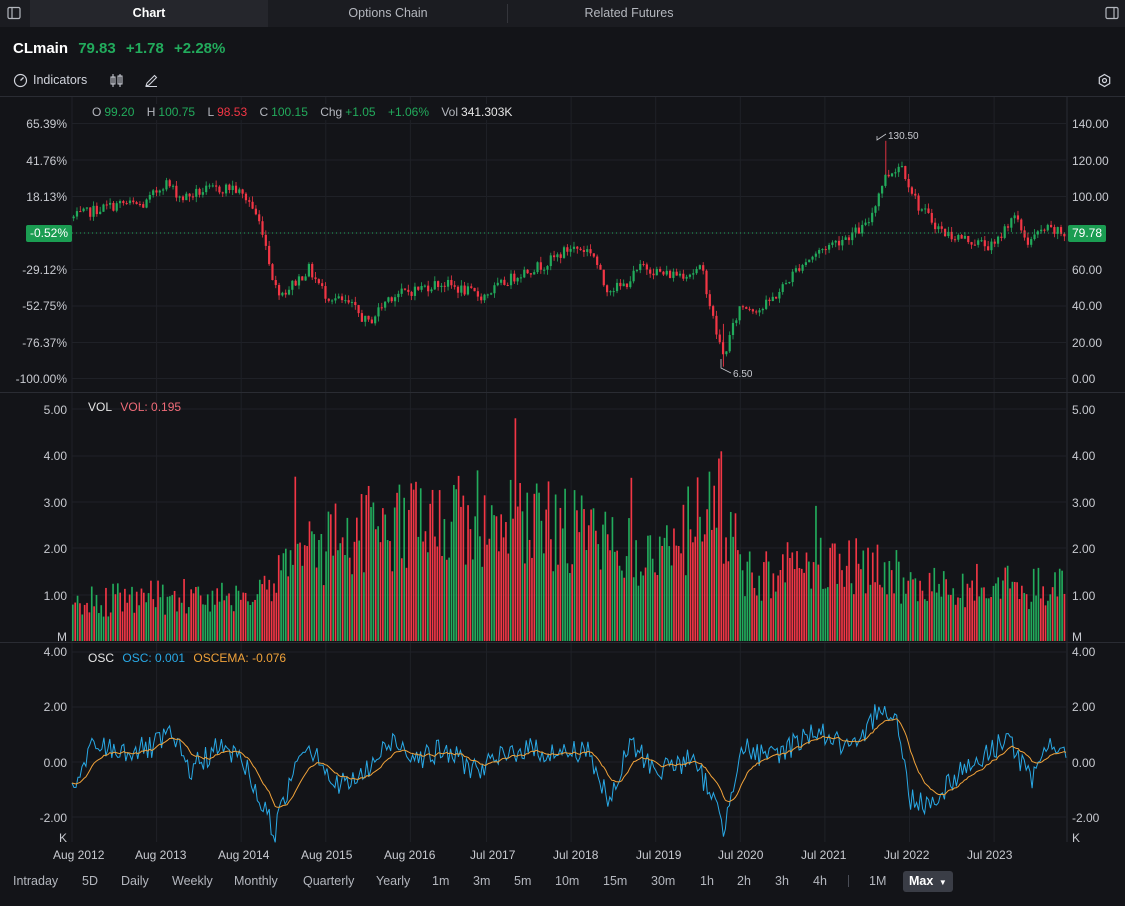 The height and width of the screenshot is (906, 1125). Describe the element at coordinates (744, 881) in the screenshot. I see `period-2h: 2h` at that location.